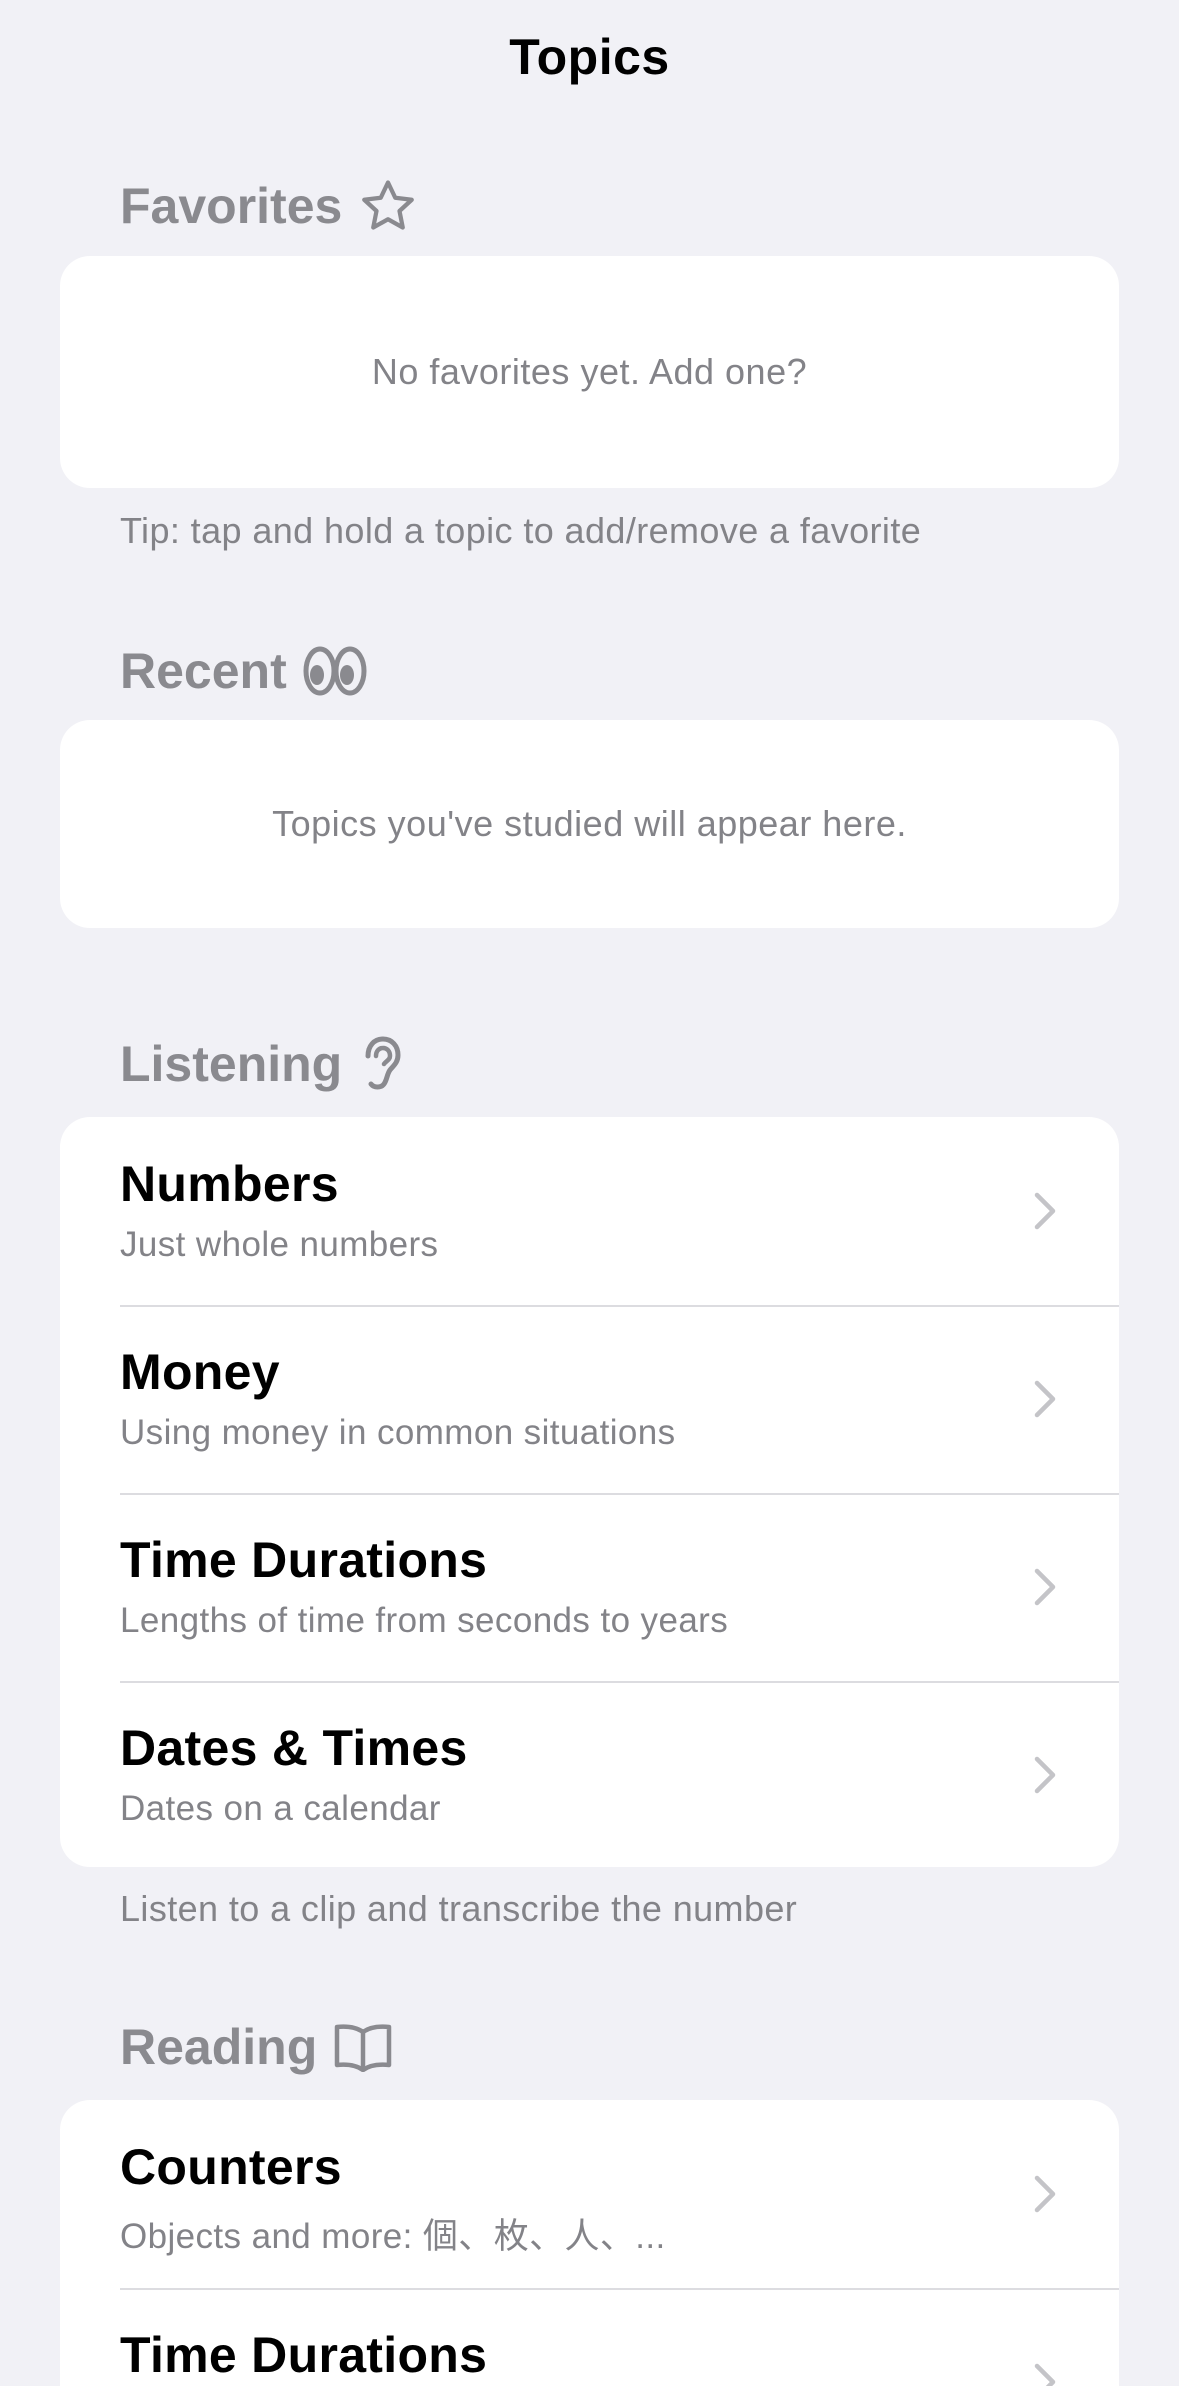  Describe the element at coordinates (388, 205) in the screenshot. I see `star-icon` at that location.